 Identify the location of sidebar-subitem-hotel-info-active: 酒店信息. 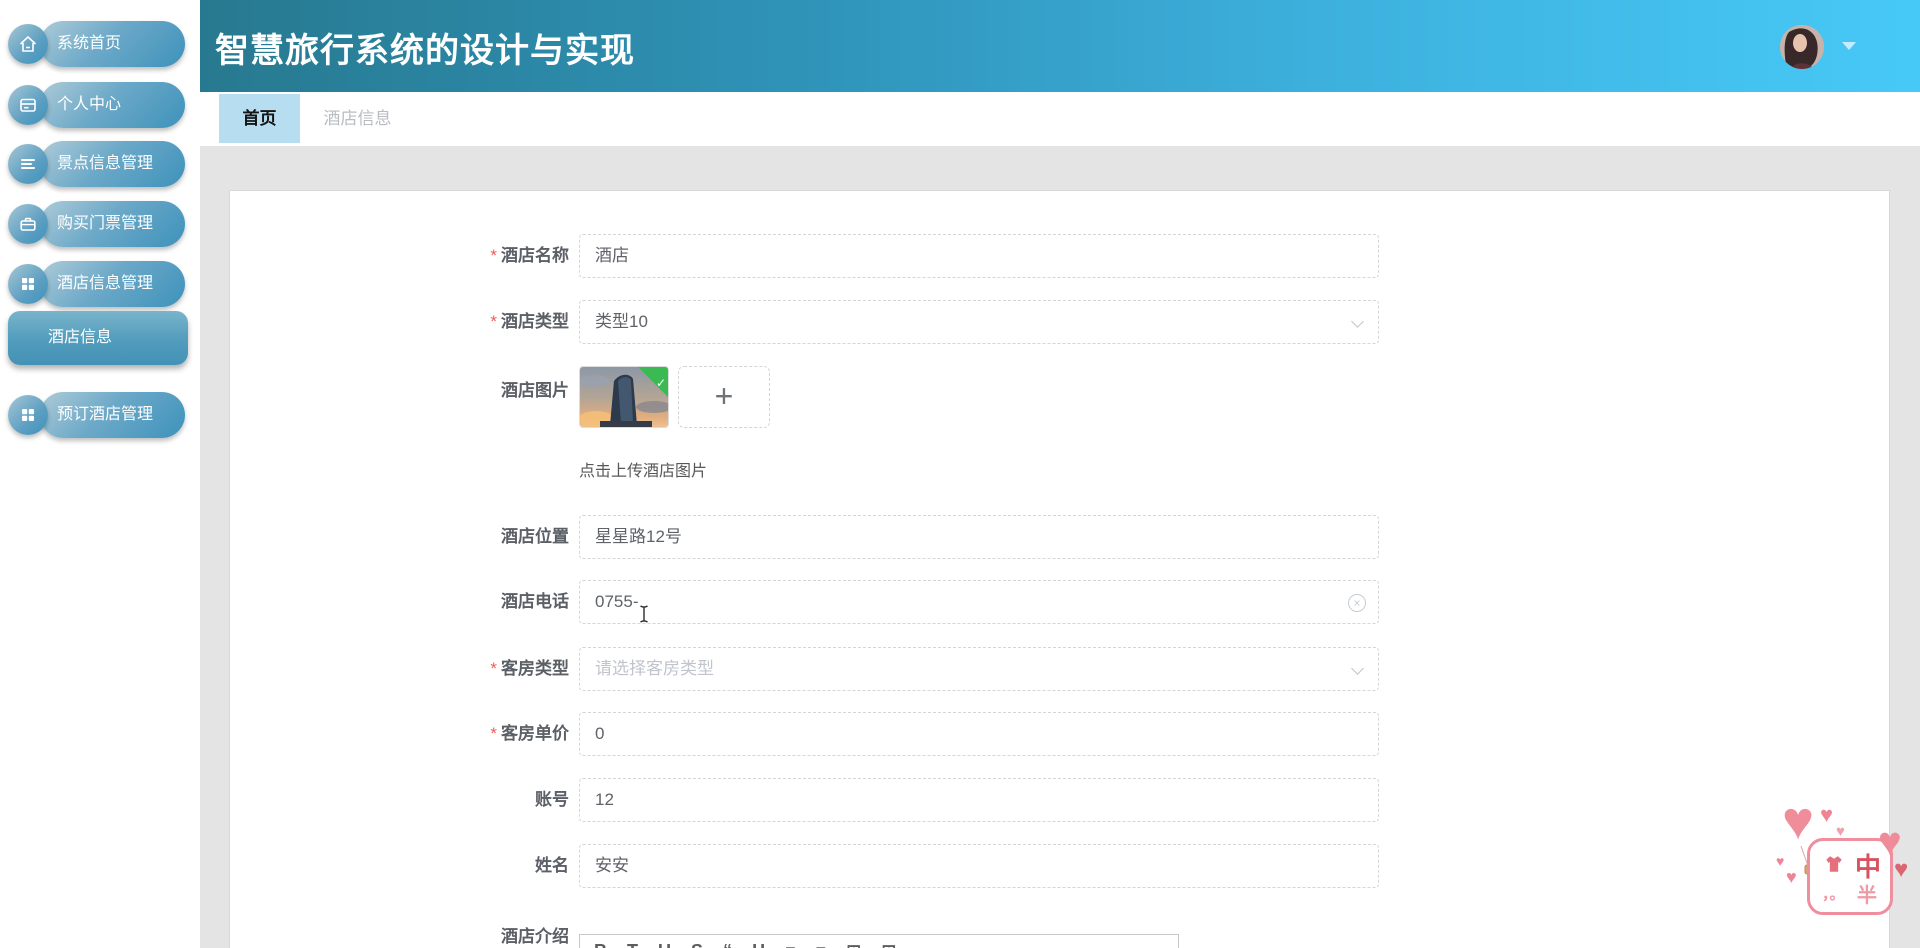
(98, 338).